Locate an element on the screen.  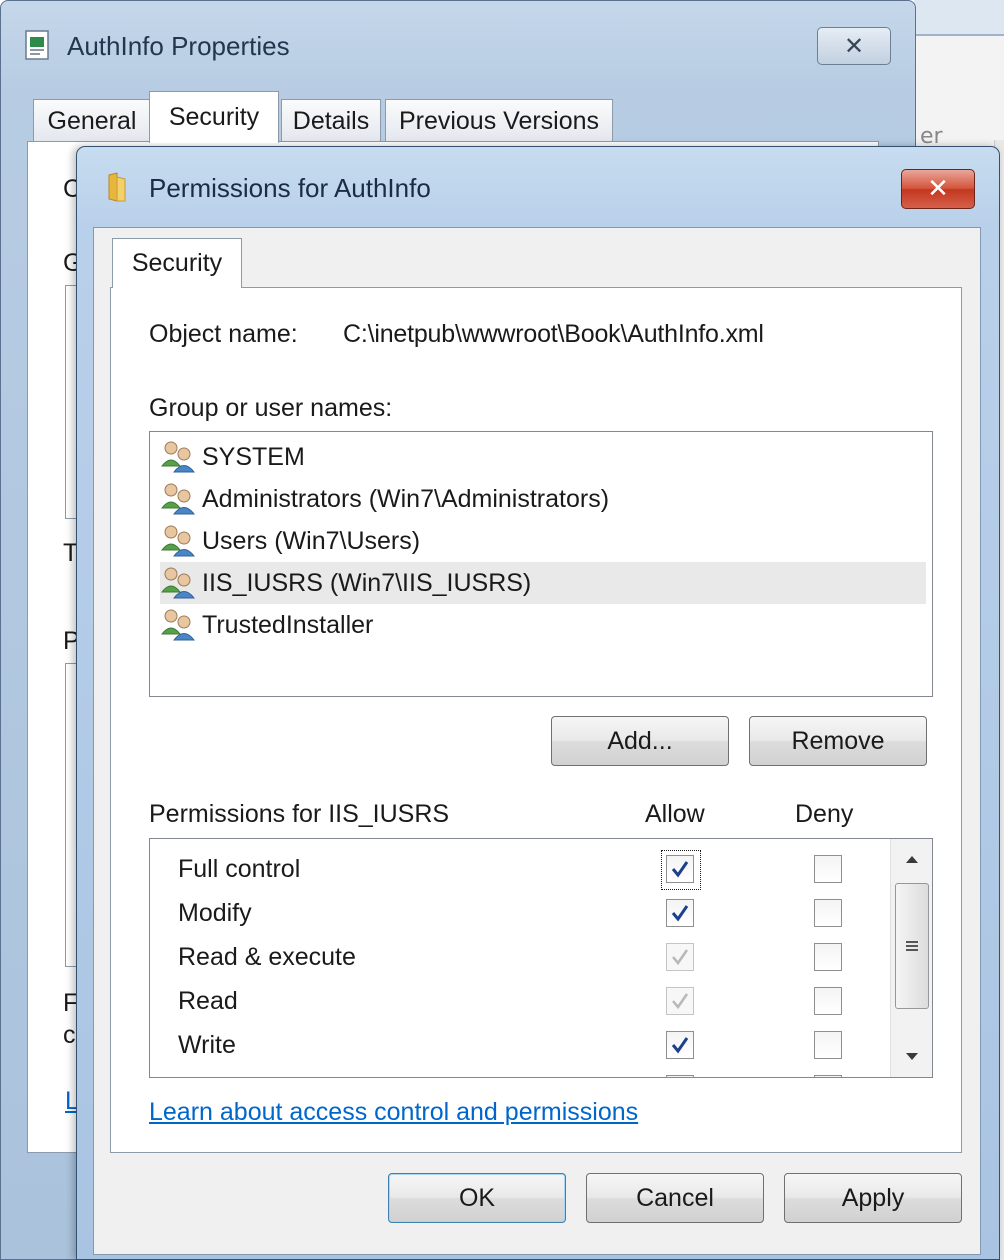
tab-label: Details is located at coordinates (331, 121).